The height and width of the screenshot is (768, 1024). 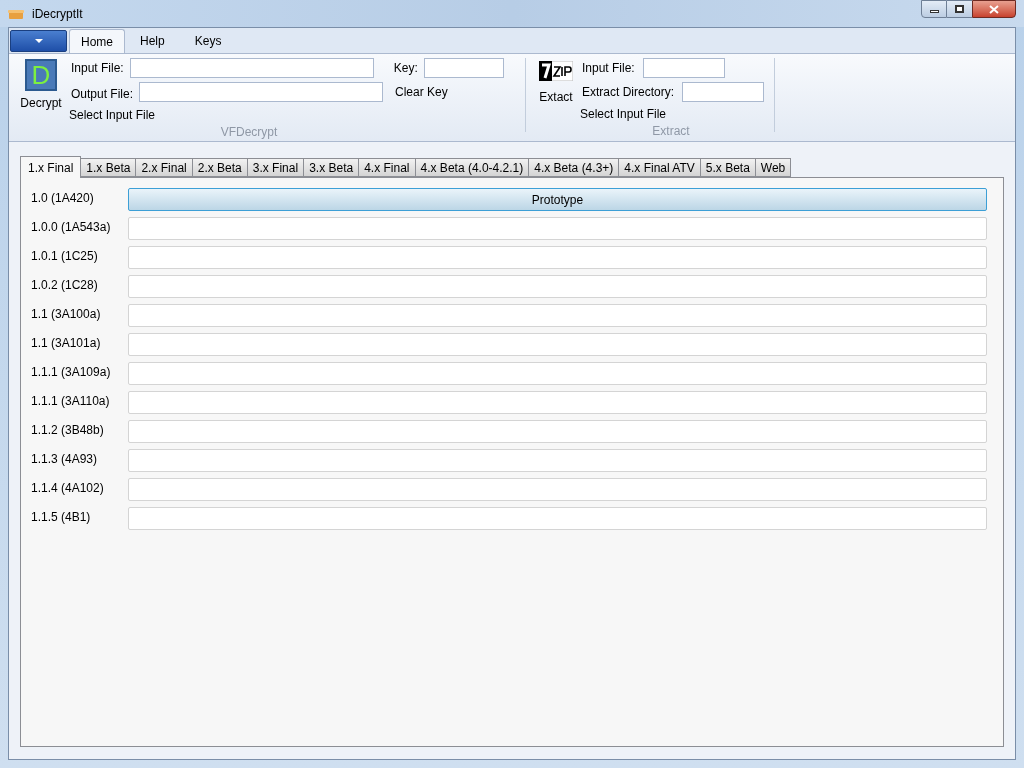 What do you see at coordinates (41, 75) in the screenshot?
I see `letter-tile-icon: D` at bounding box center [41, 75].